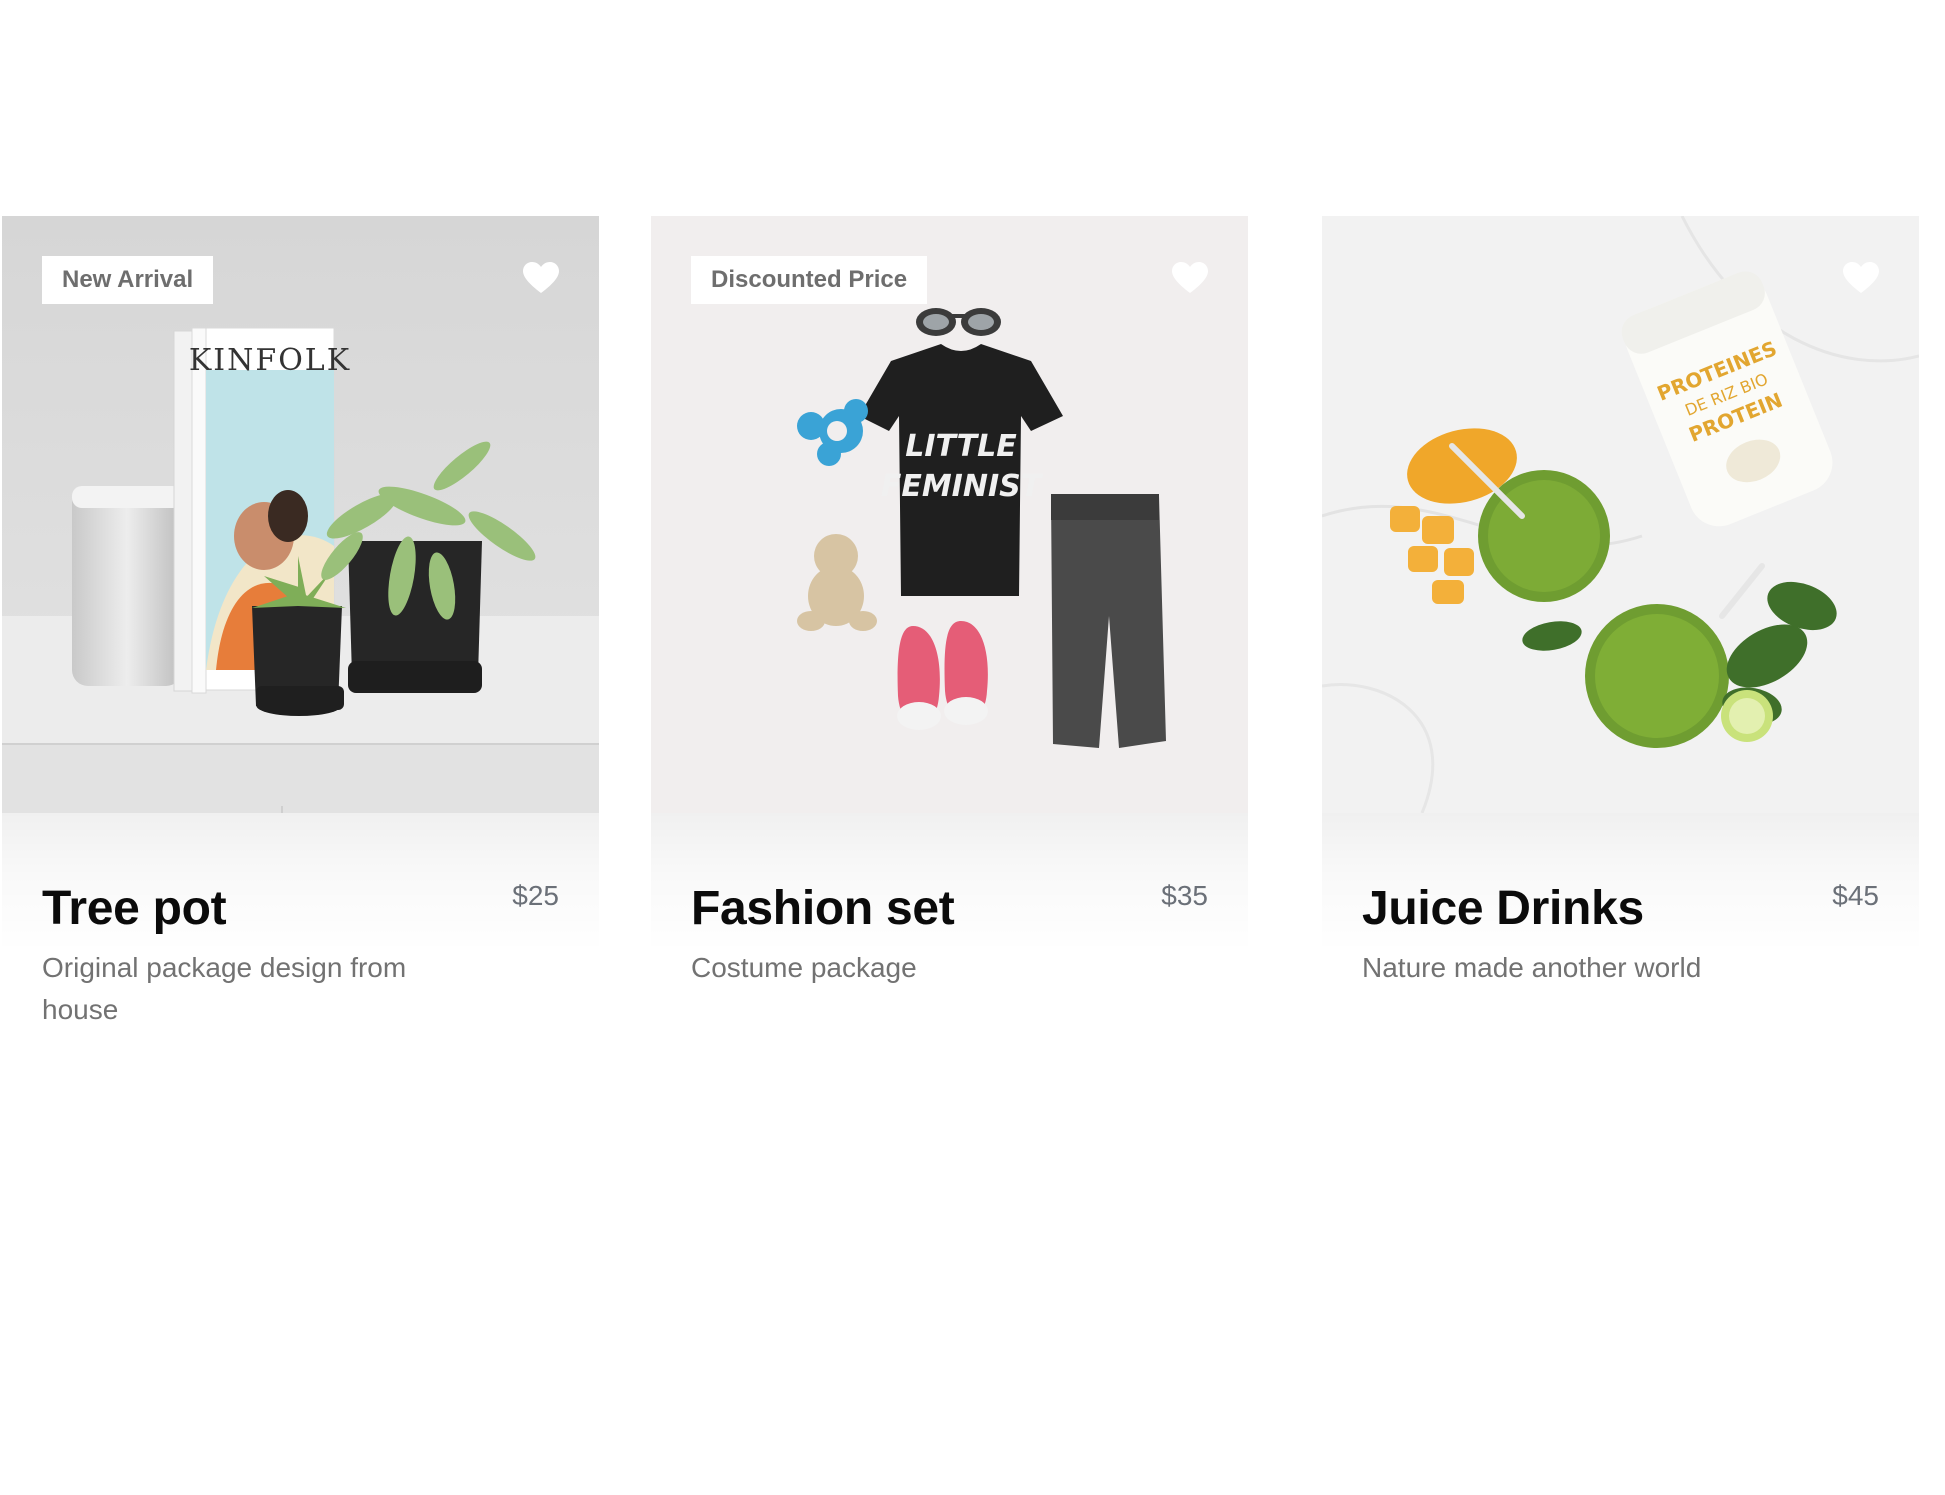 The height and width of the screenshot is (1495, 1945). Describe the element at coordinates (823, 909) in the screenshot. I see `product-title: Fashion set` at that location.